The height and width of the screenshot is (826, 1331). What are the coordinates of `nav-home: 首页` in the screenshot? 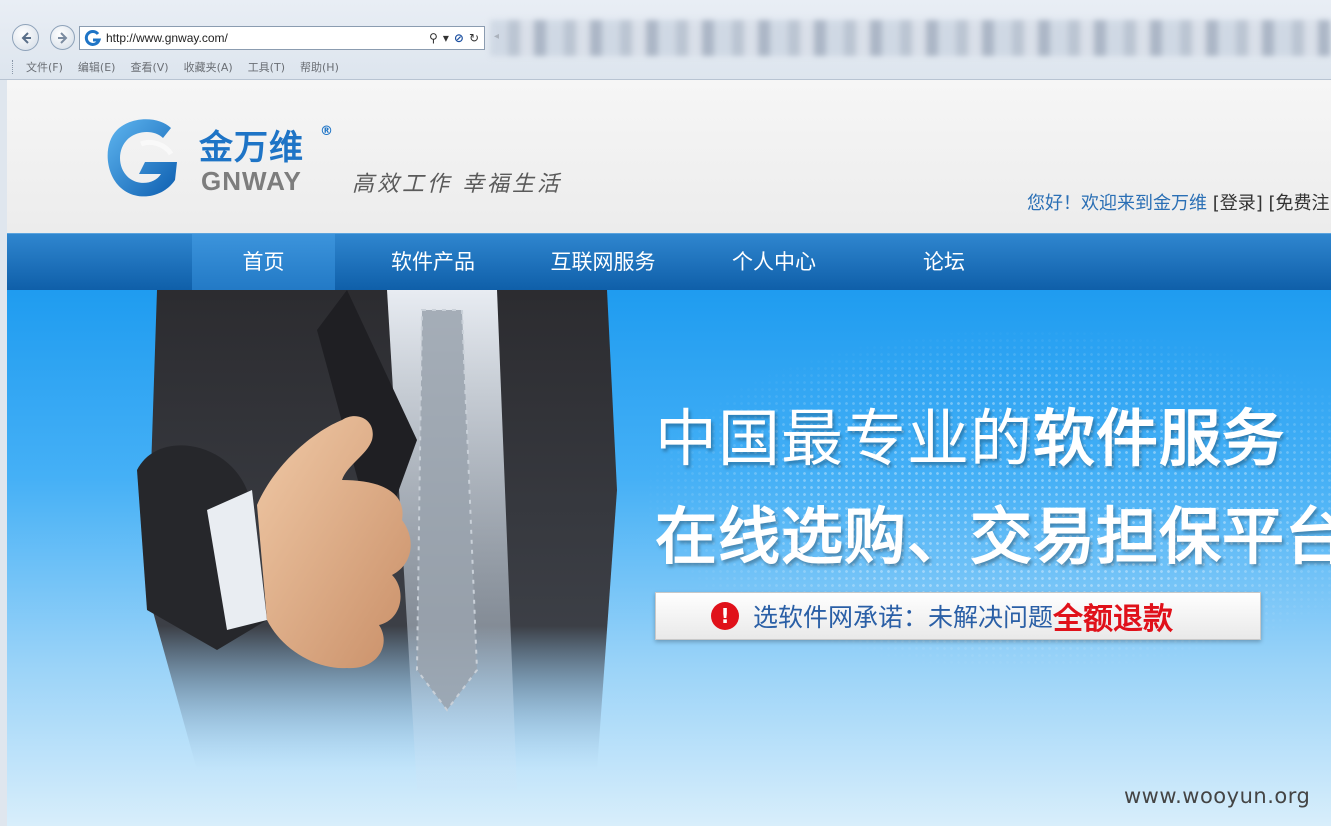 It's located at (263, 262).